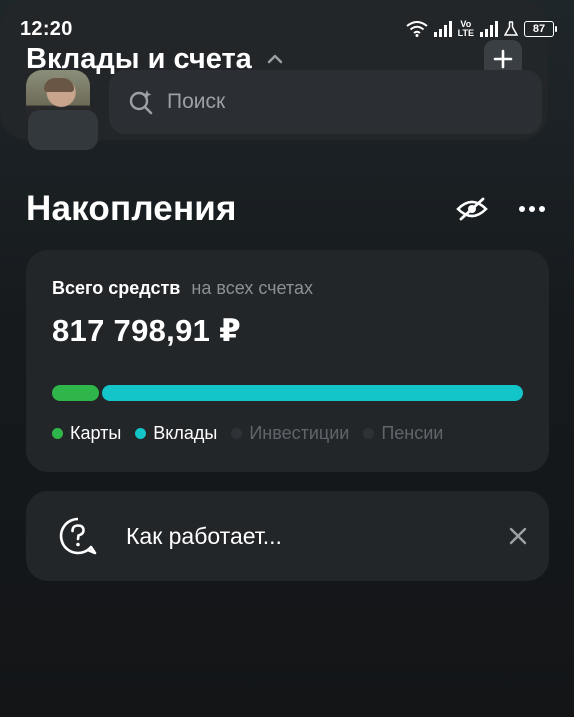 This screenshot has width=574, height=717. I want to click on wifi-icon, so click(417, 29).